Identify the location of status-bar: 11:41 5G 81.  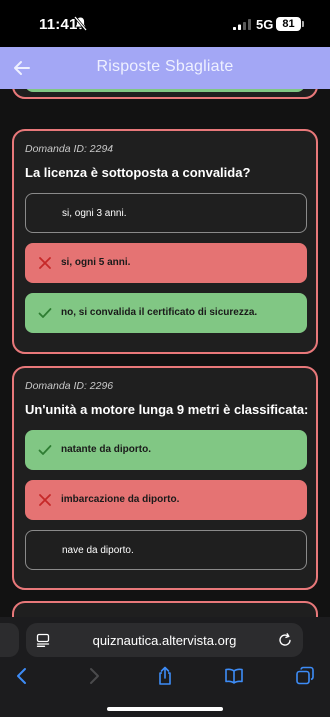
(165, 23).